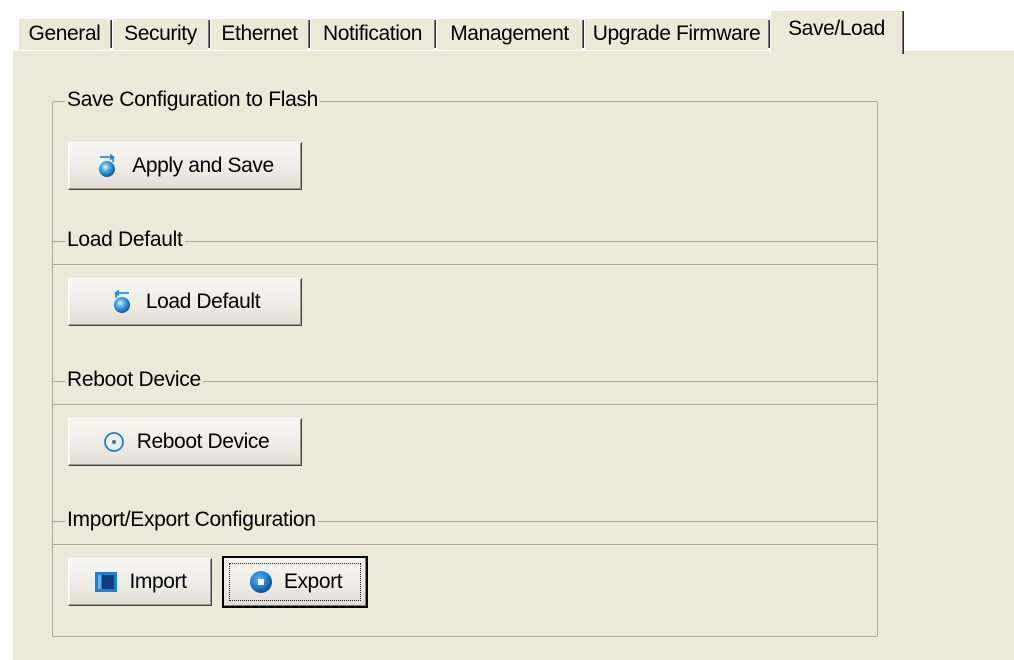 This screenshot has width=1014, height=660. What do you see at coordinates (114, 442) in the screenshot?
I see `reboot-icon` at bounding box center [114, 442].